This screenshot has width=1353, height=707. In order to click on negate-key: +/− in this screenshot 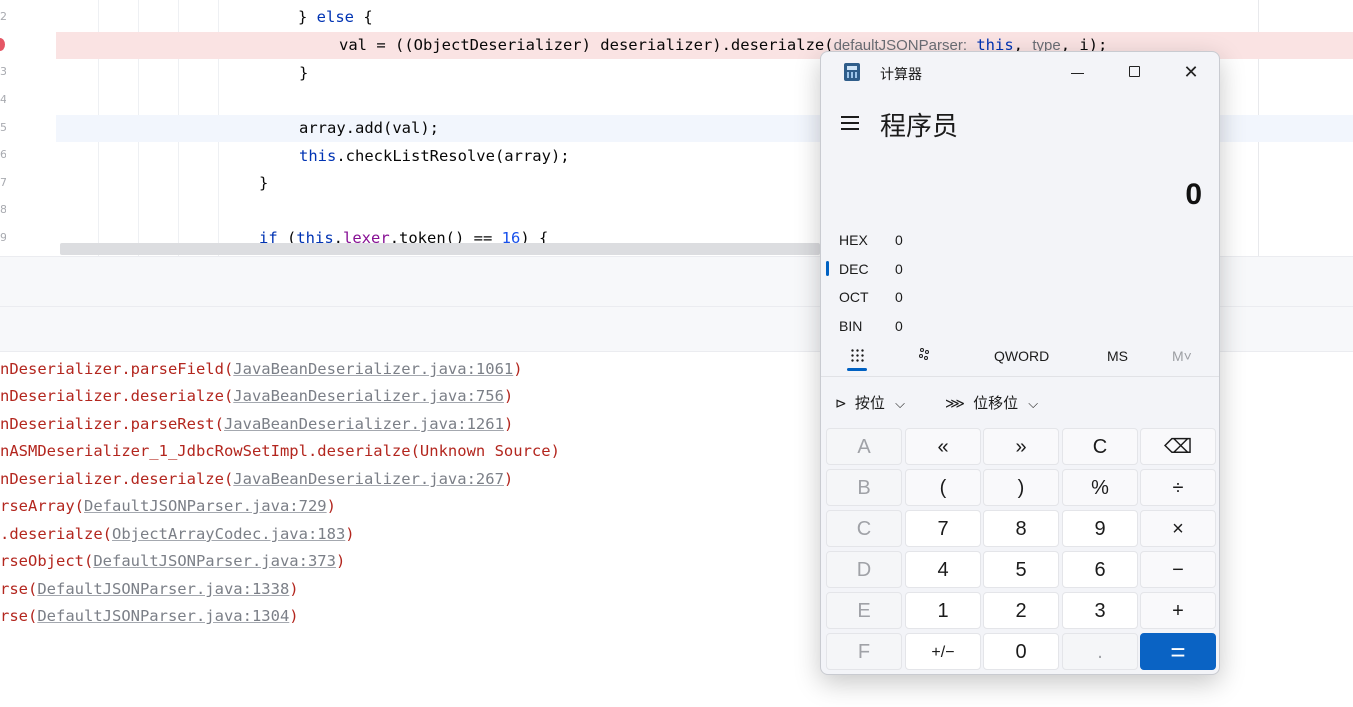, I will do `click(943, 651)`.